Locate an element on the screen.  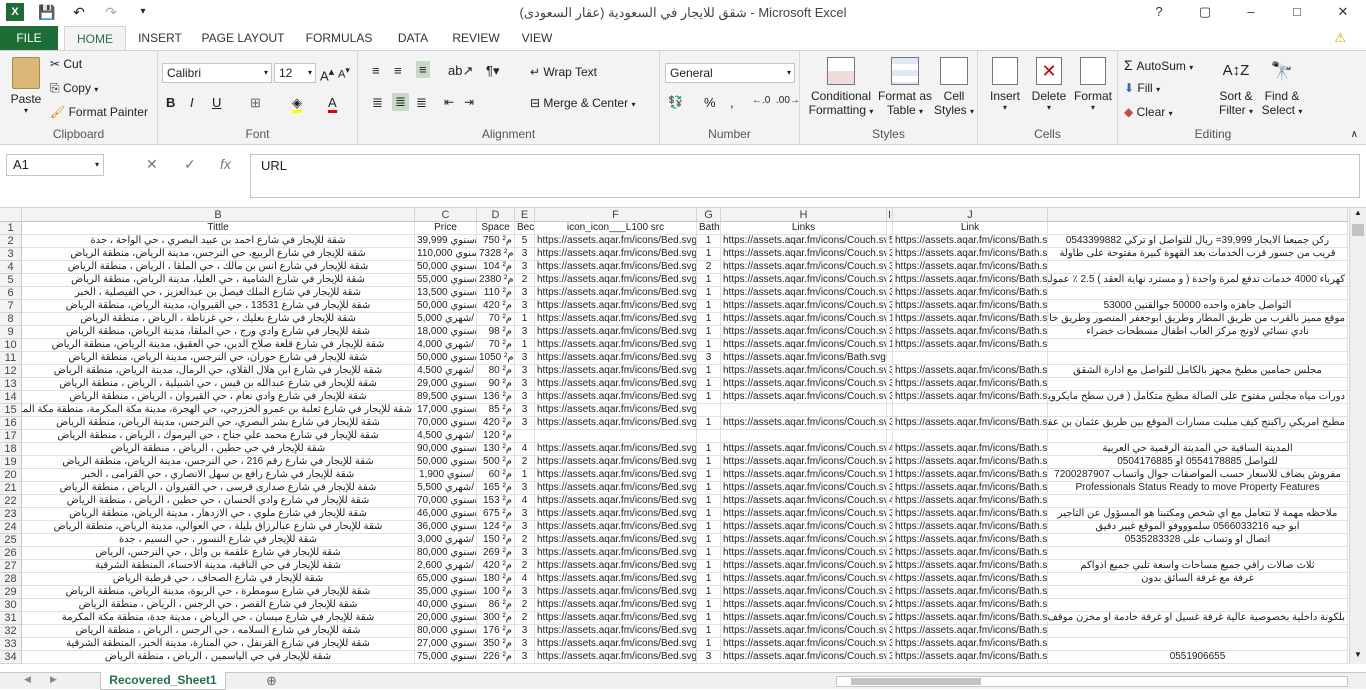
table-cell: 90,000 سنوي/ is located at coordinates (446, 449).